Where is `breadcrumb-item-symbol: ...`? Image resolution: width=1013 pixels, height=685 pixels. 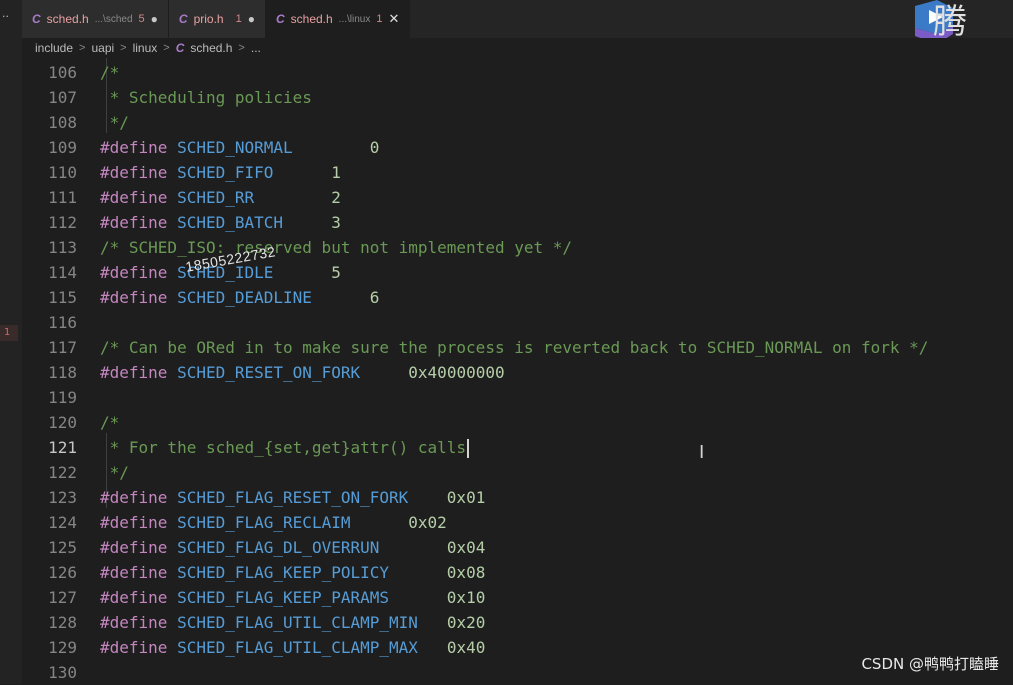 breadcrumb-item-symbol: ... is located at coordinates (256, 48).